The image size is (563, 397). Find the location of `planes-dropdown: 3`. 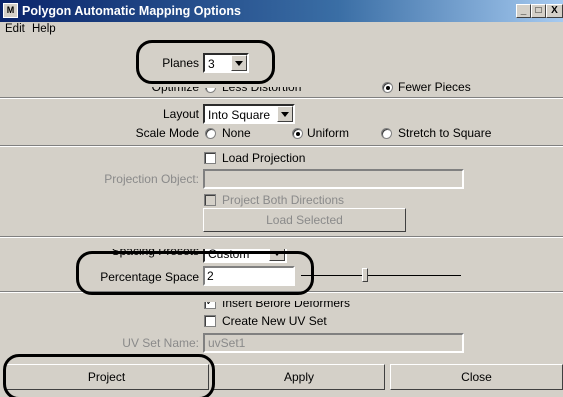

planes-dropdown: 3 is located at coordinates (226, 63).